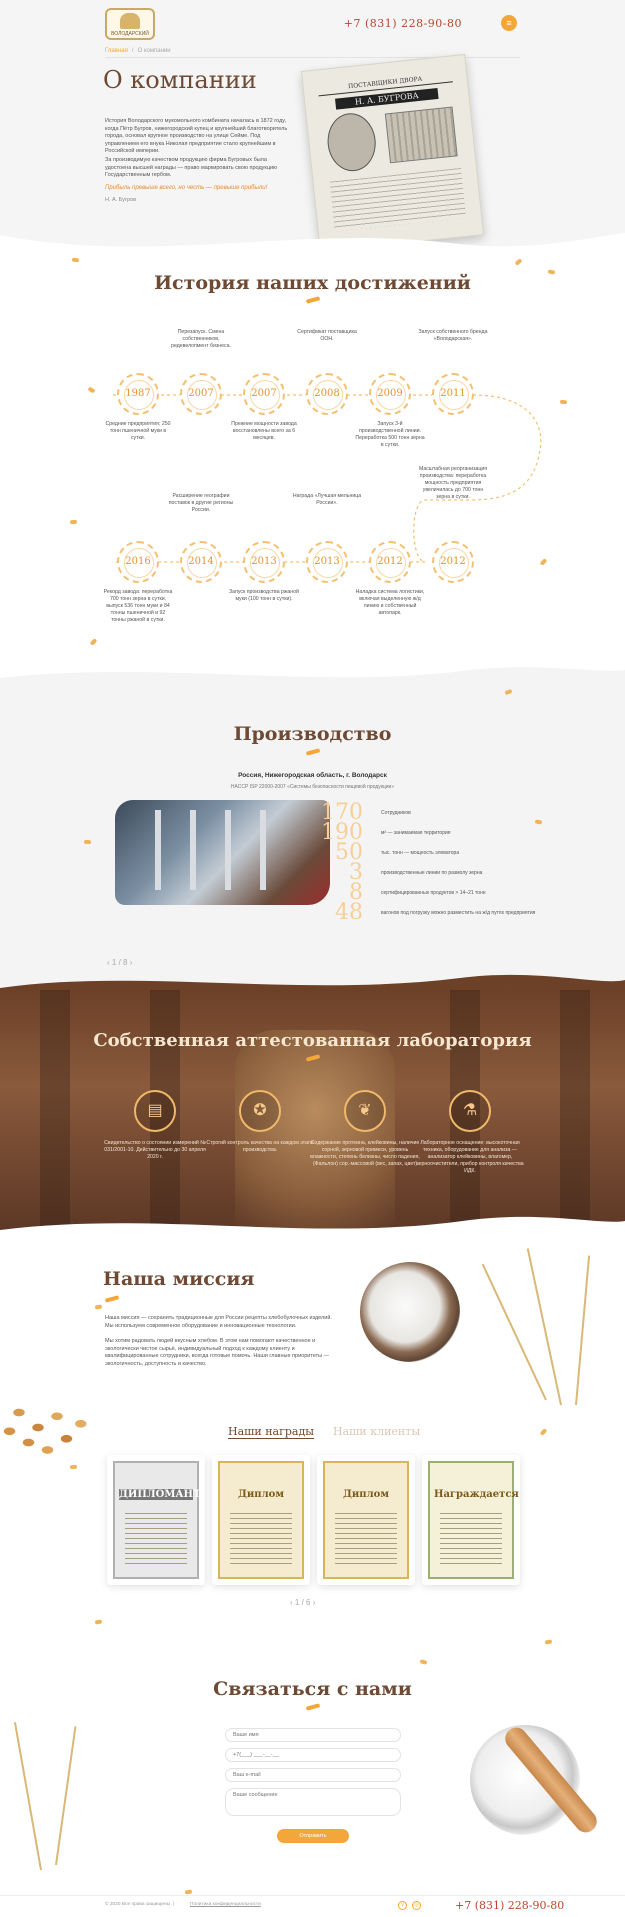 The width and height of the screenshot is (625, 1917). Describe the element at coordinates (470, 1111) in the screenshot. I see `flask-icon: ⚗` at that location.